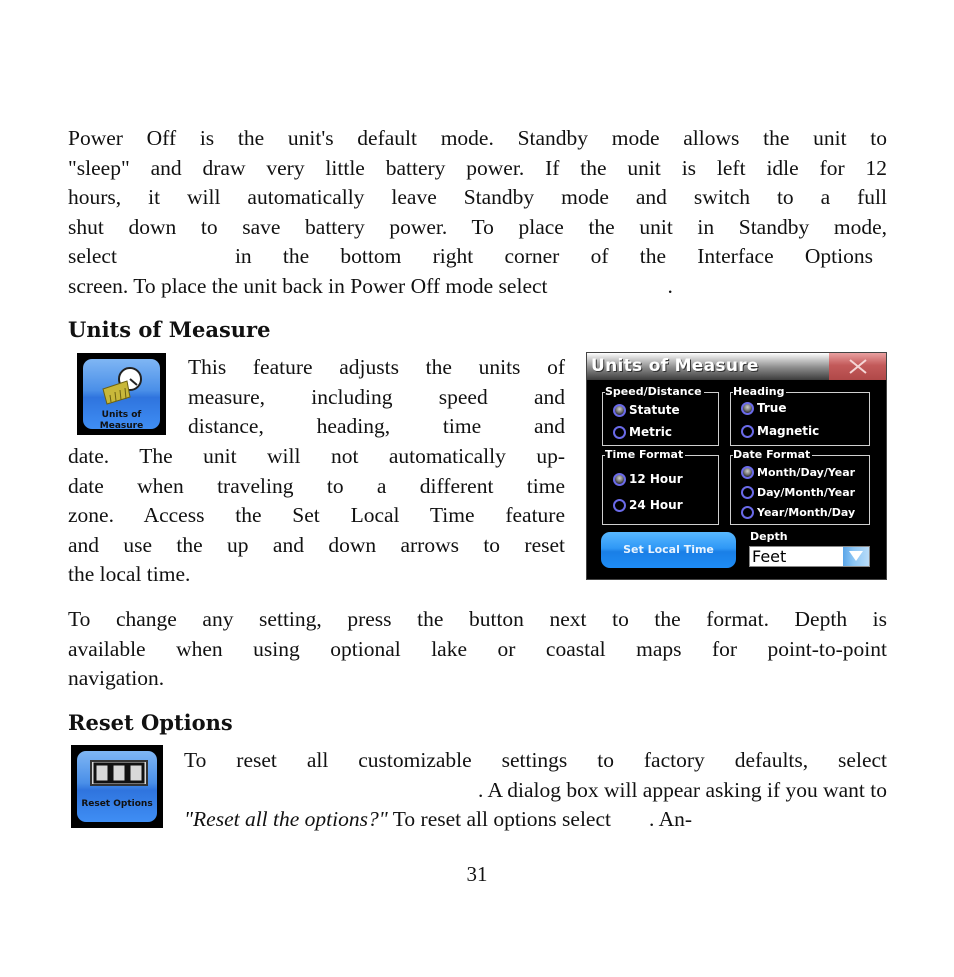 This screenshot has height=977, width=954. I want to click on radio-true: True, so click(763, 408).